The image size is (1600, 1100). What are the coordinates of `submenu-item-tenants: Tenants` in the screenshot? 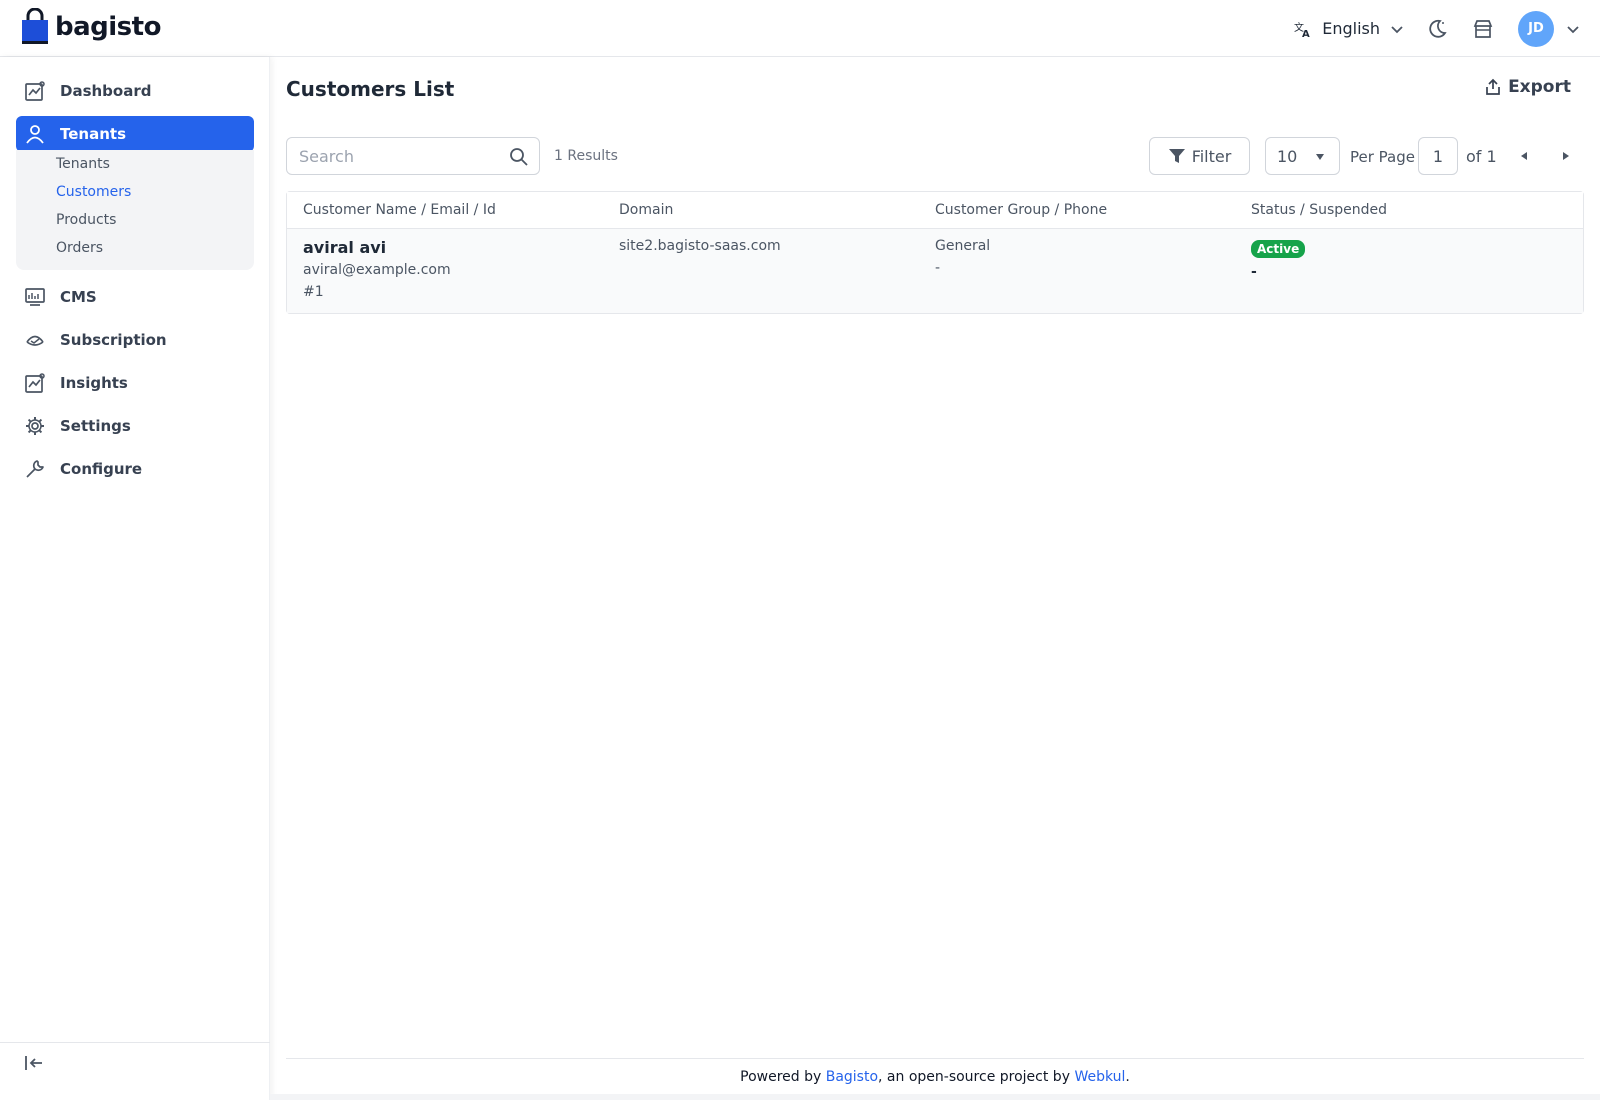 It's located at (83, 164).